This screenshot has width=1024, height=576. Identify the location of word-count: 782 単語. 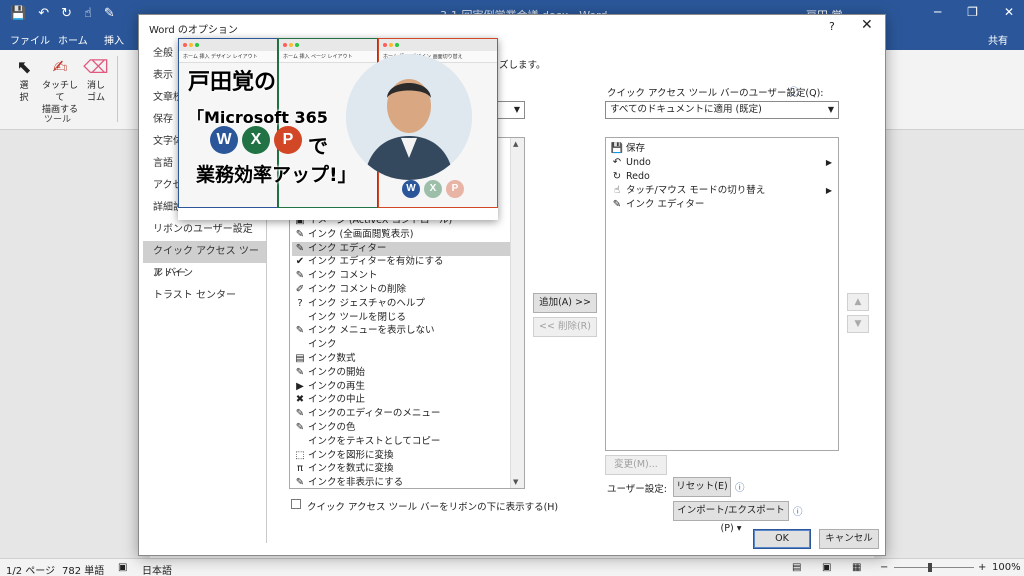
(83, 569).